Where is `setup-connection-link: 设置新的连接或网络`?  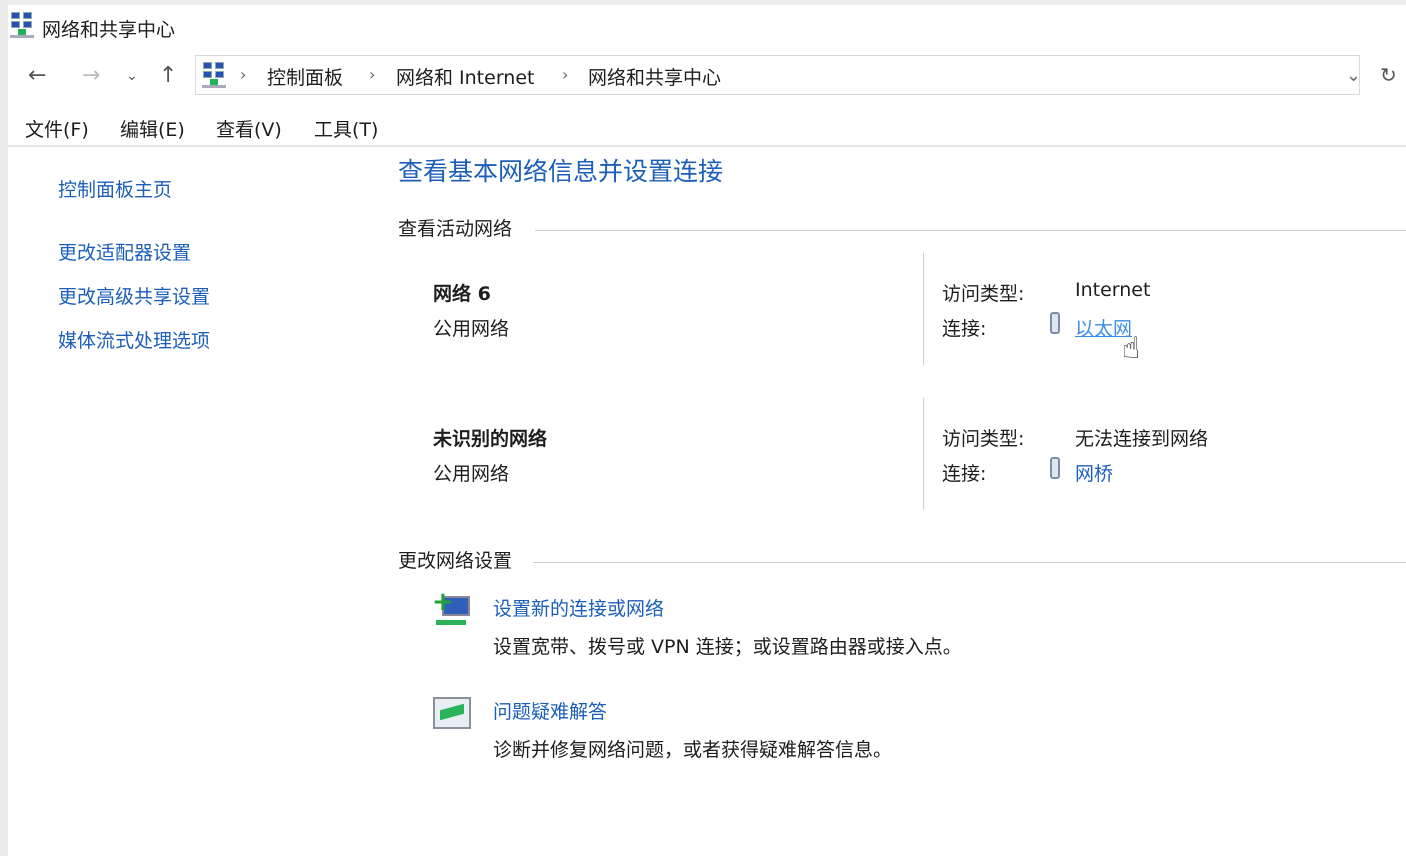 setup-connection-link: 设置新的连接或网络 is located at coordinates (578, 607).